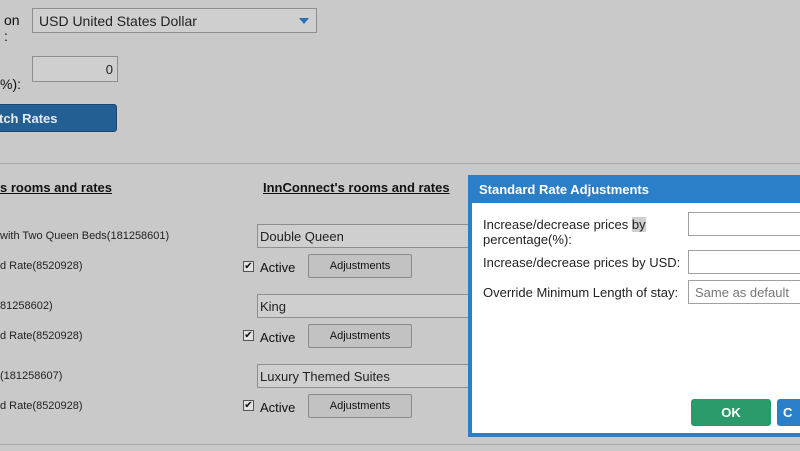 This screenshot has width=800, height=451. Describe the element at coordinates (118, 21) in the screenshot. I see `currency-select-value: USD United States Dollar` at that location.